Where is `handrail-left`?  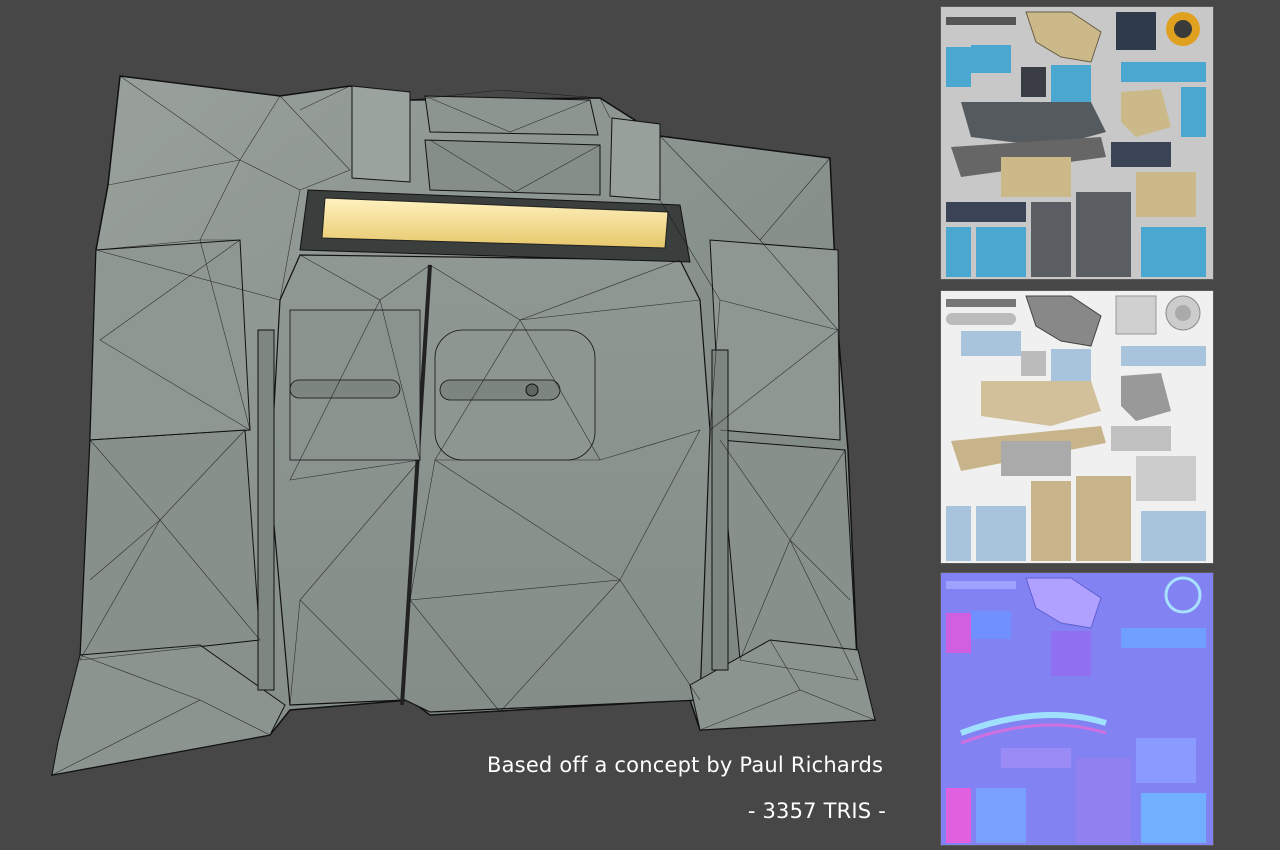 handrail-left is located at coordinates (266, 510).